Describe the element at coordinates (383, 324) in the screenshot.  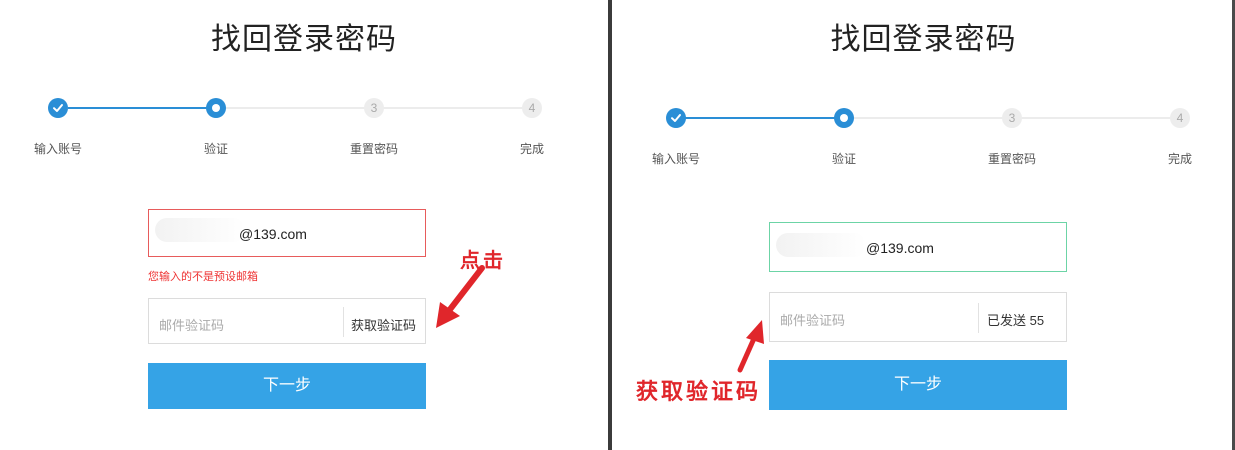
I see `get-code-button: 获取验证码` at that location.